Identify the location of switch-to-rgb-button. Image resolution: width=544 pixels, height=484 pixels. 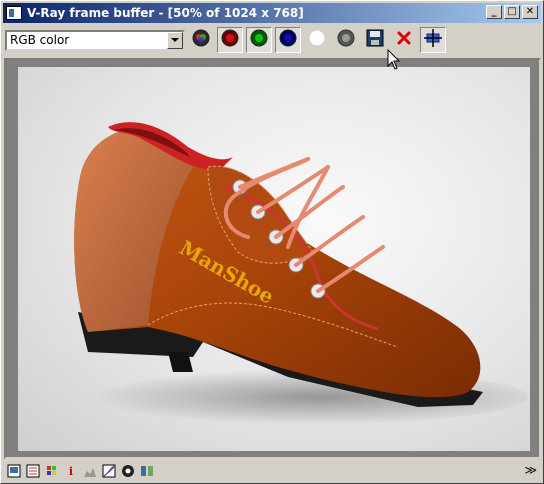
(201, 40).